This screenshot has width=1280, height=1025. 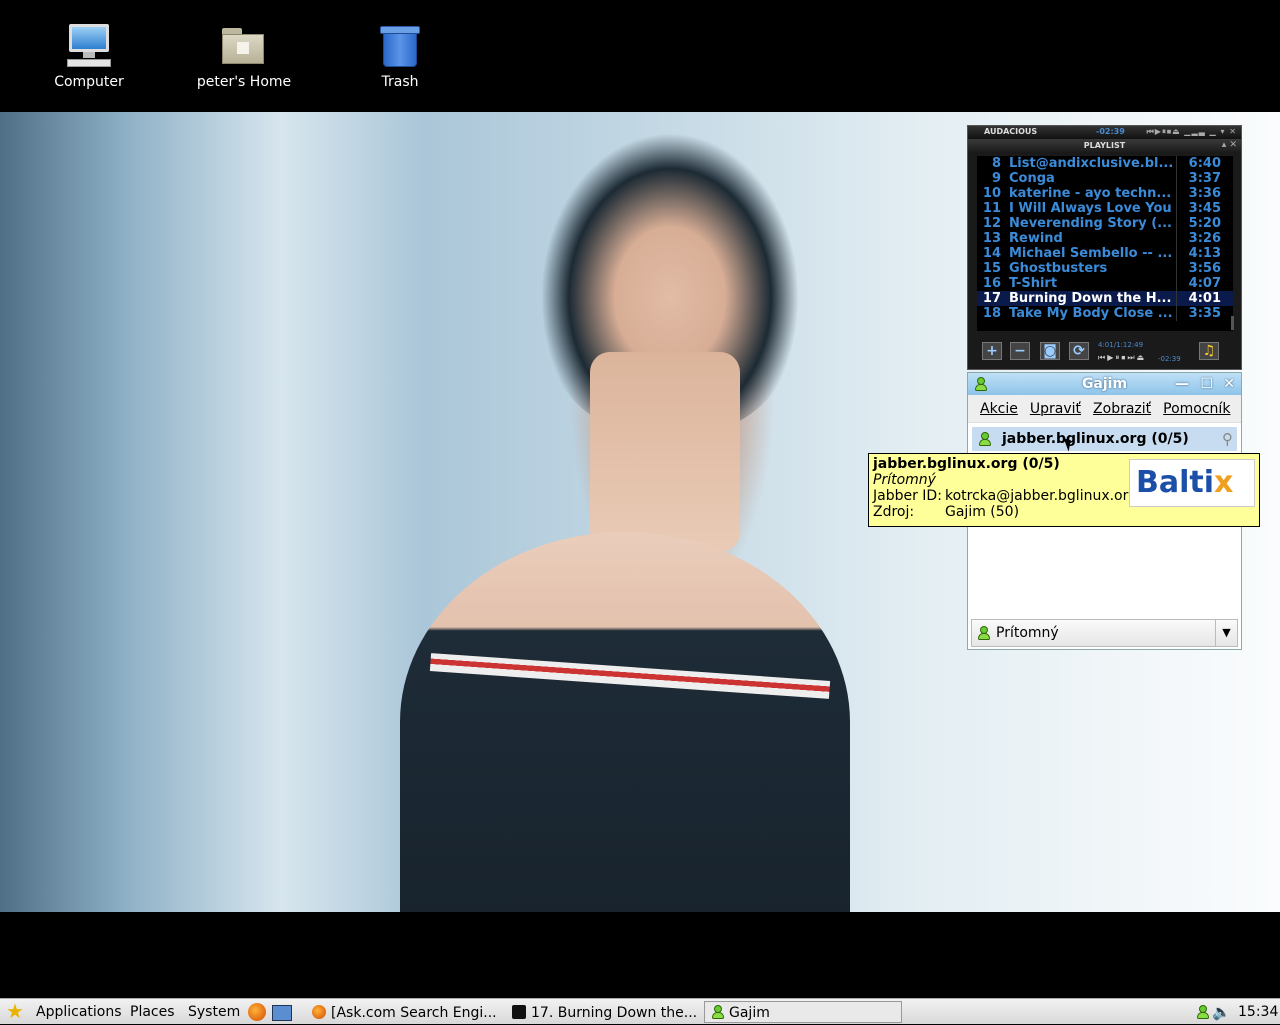 I want to click on track-title: Rewind, so click(x=1092, y=238).